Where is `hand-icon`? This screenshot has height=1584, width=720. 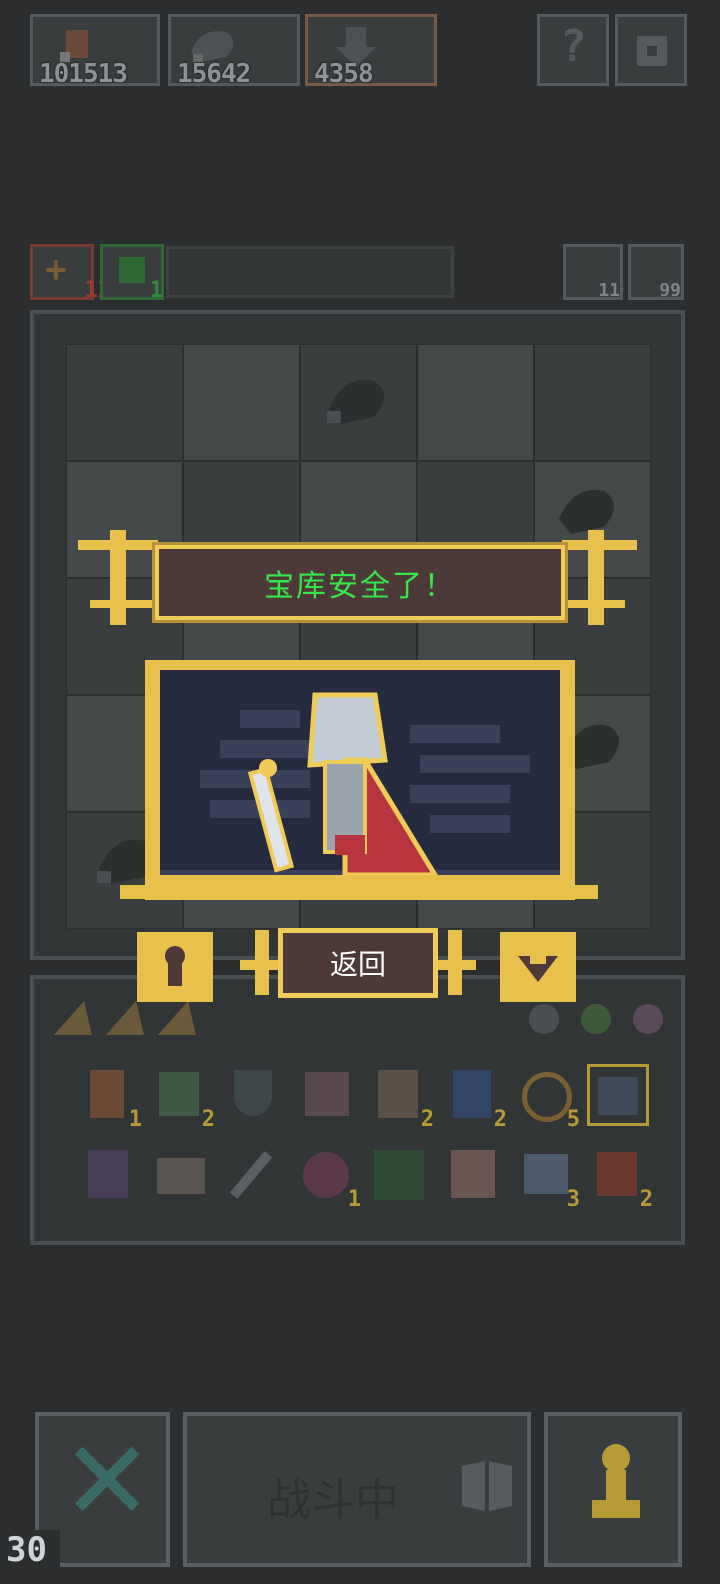
hand-icon is located at coordinates (473, 1174).